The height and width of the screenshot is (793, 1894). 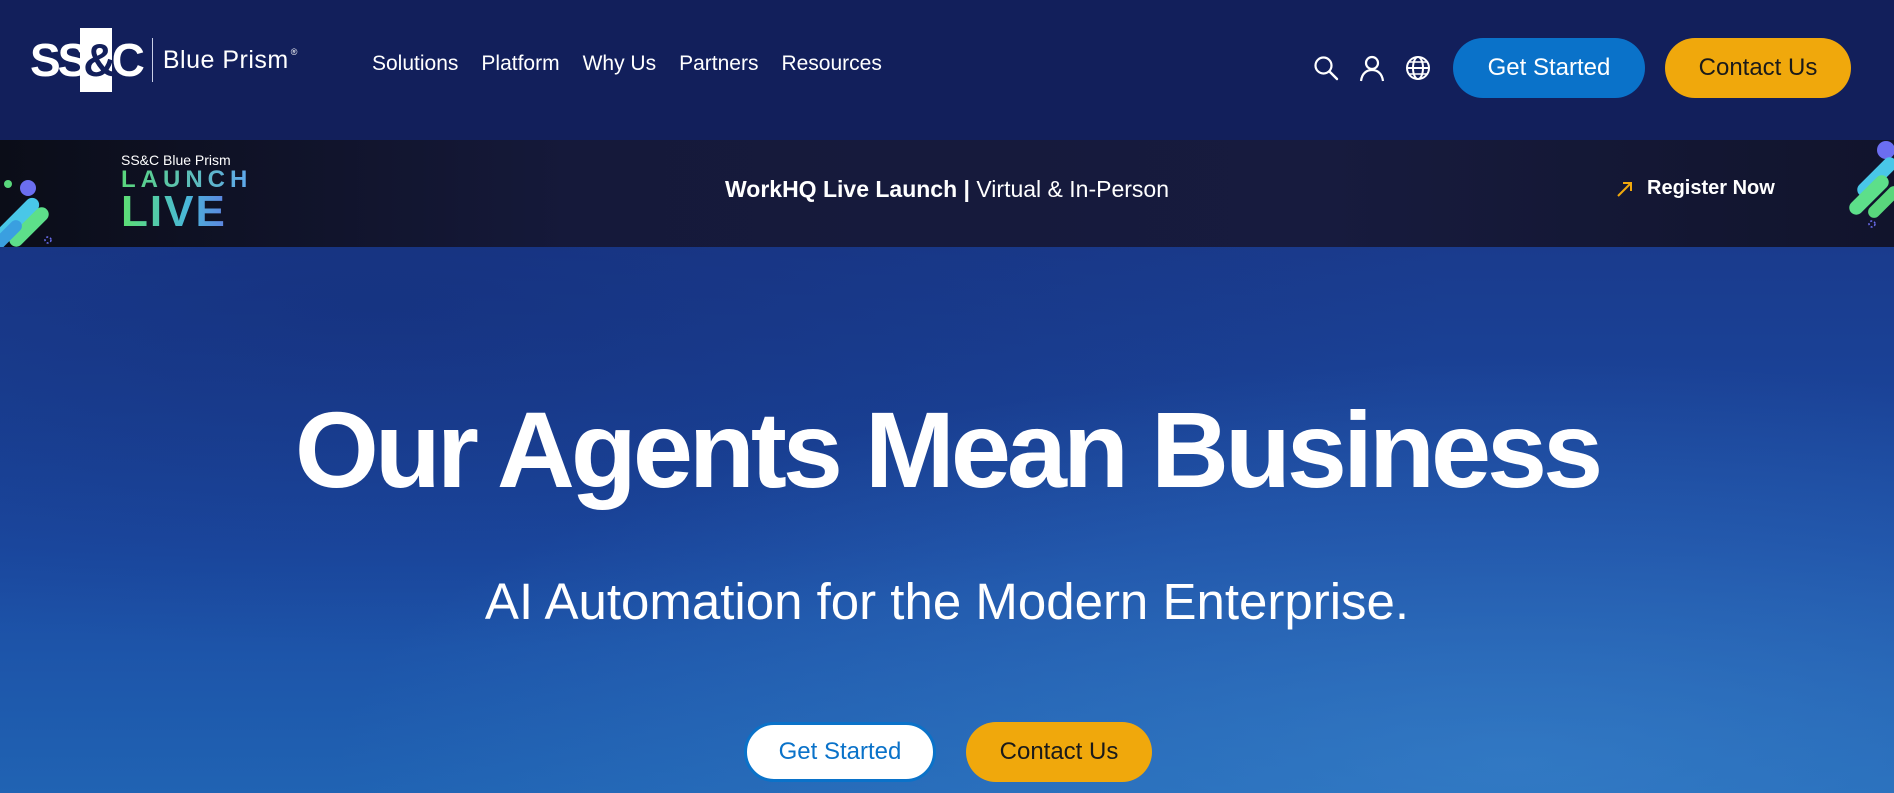 I want to click on arrow-up-right-icon, so click(x=1624, y=189).